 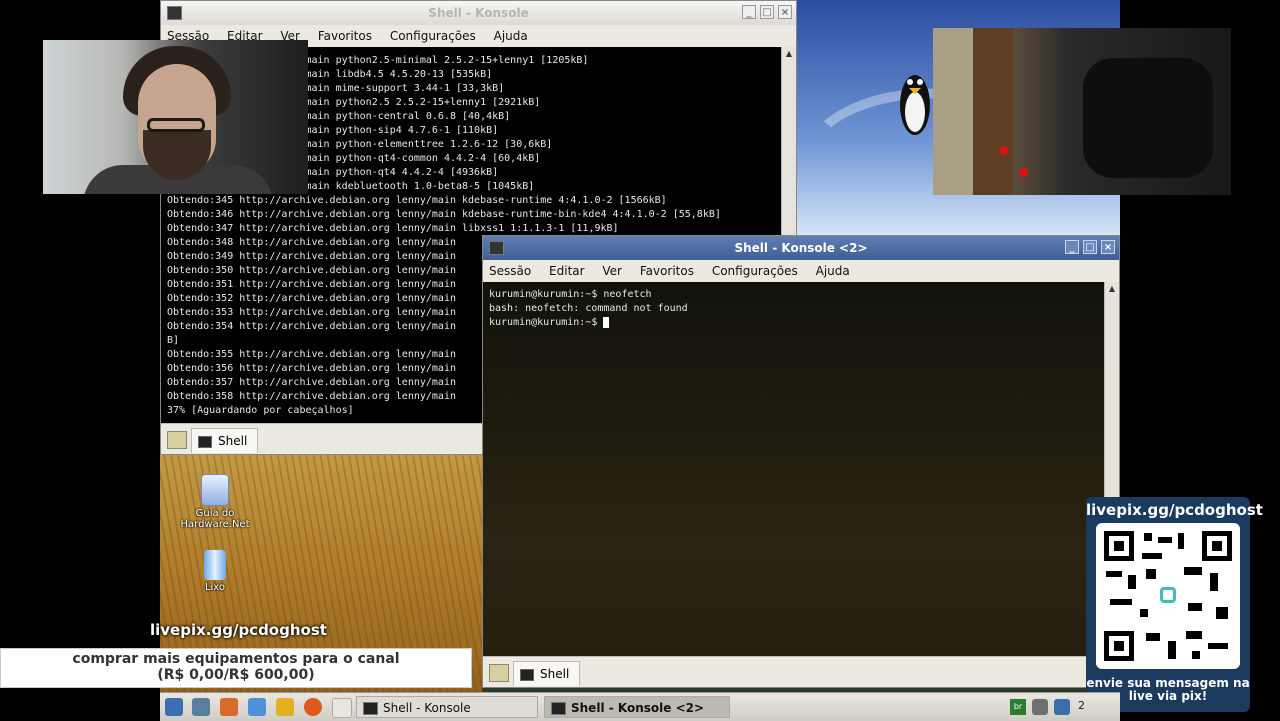 I want to click on webcam-desk-overlay, so click(x=1082, y=111).